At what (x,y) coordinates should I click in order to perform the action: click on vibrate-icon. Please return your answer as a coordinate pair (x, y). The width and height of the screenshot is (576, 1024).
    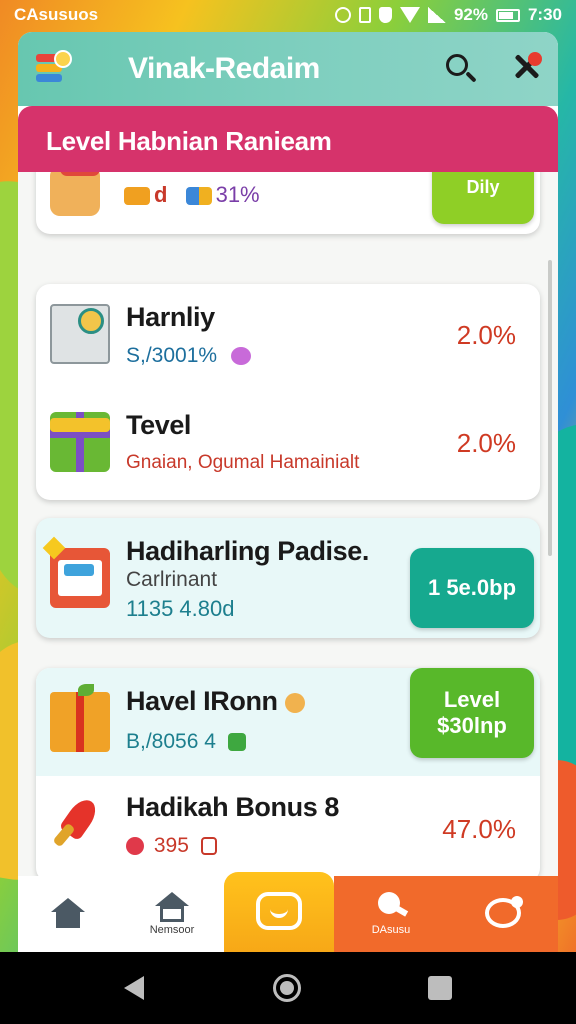
    Looking at the image, I should click on (364, 15).